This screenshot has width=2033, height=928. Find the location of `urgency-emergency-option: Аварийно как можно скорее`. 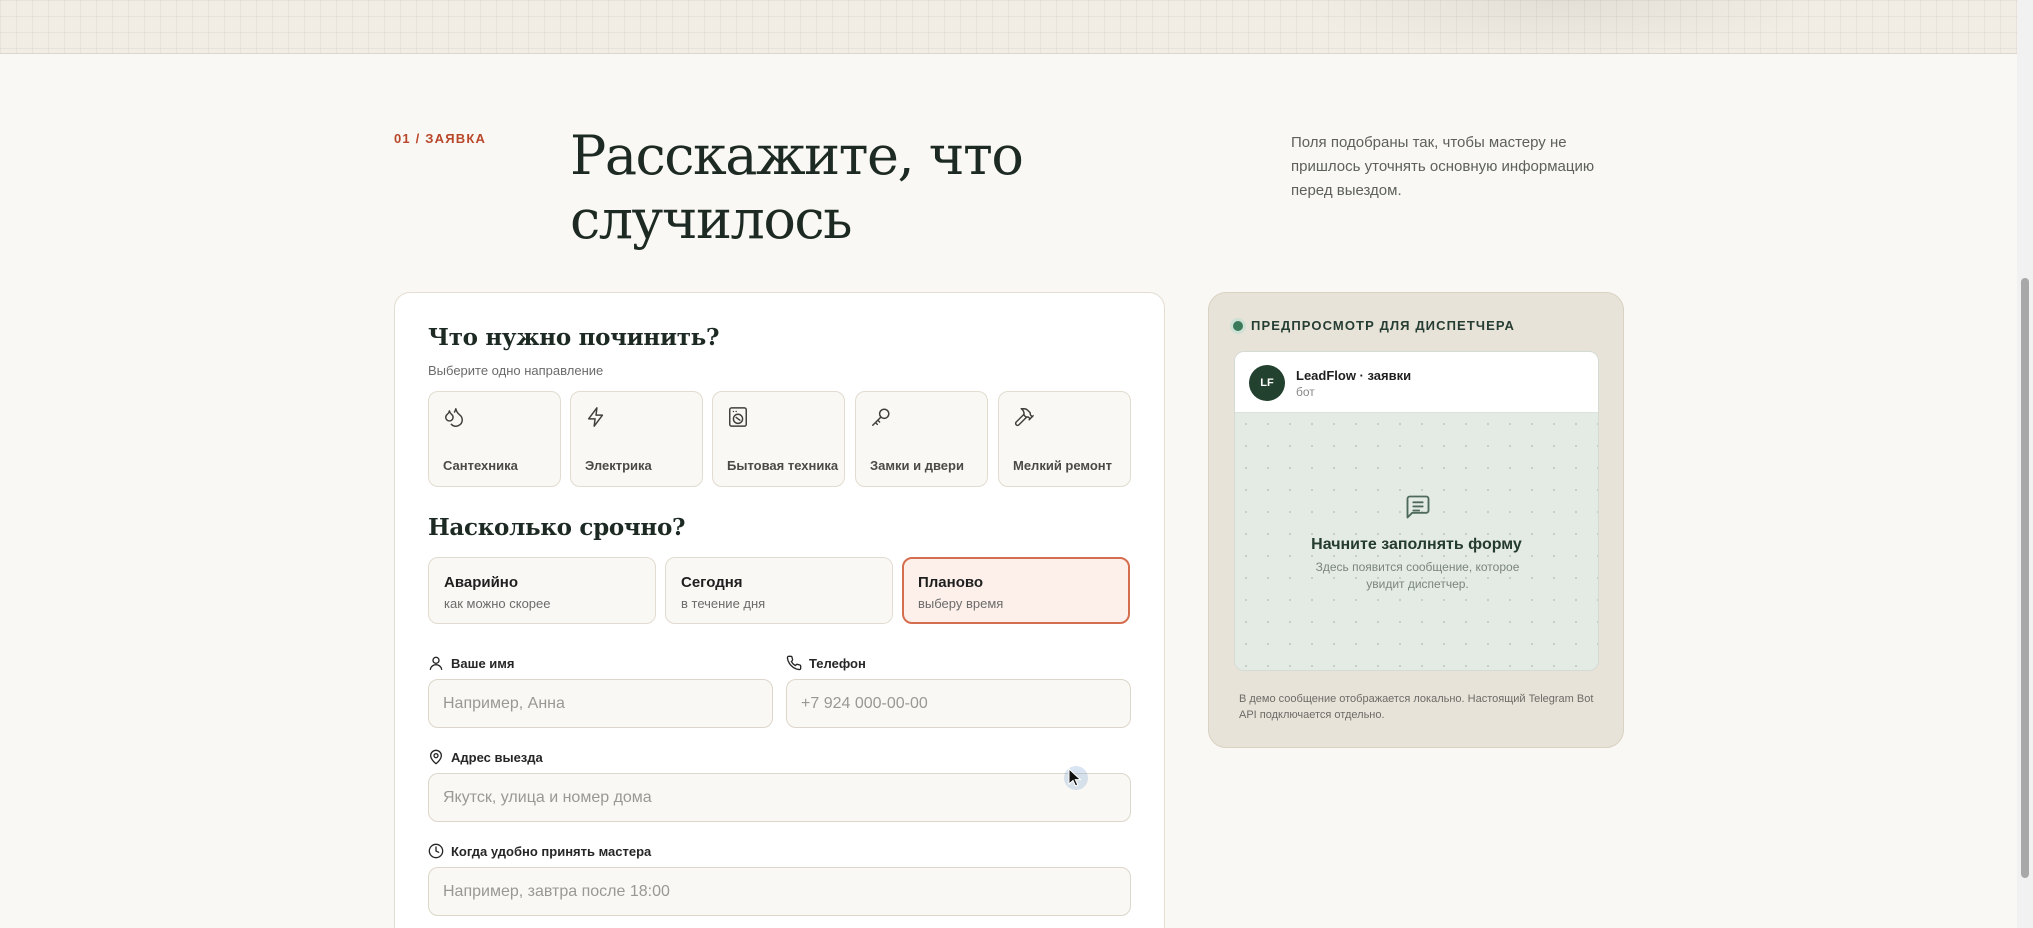

urgency-emergency-option: Аварийно как можно скорее is located at coordinates (542, 590).